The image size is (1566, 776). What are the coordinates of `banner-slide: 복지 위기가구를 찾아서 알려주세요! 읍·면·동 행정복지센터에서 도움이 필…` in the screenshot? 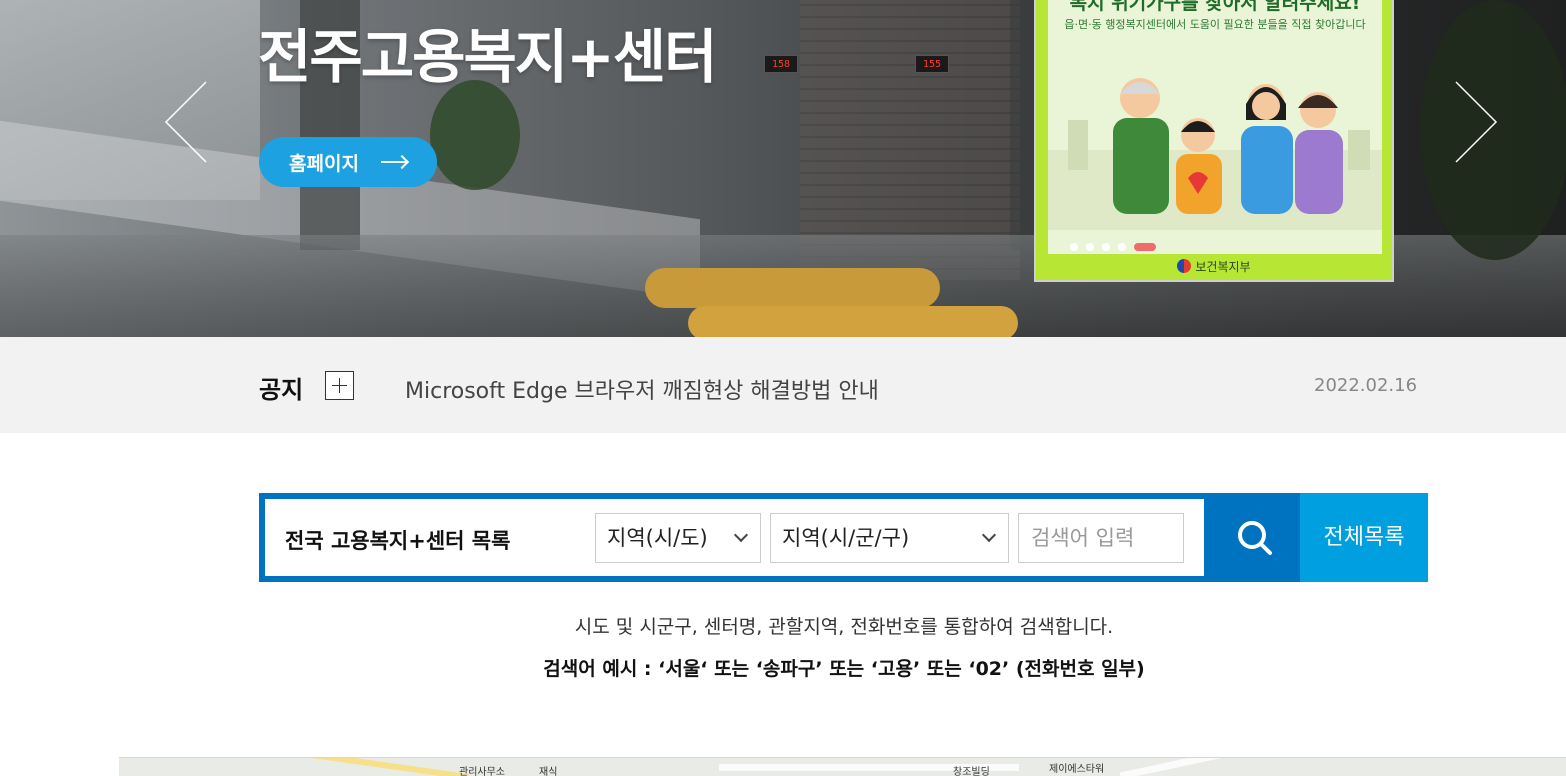 It's located at (1215, 127).